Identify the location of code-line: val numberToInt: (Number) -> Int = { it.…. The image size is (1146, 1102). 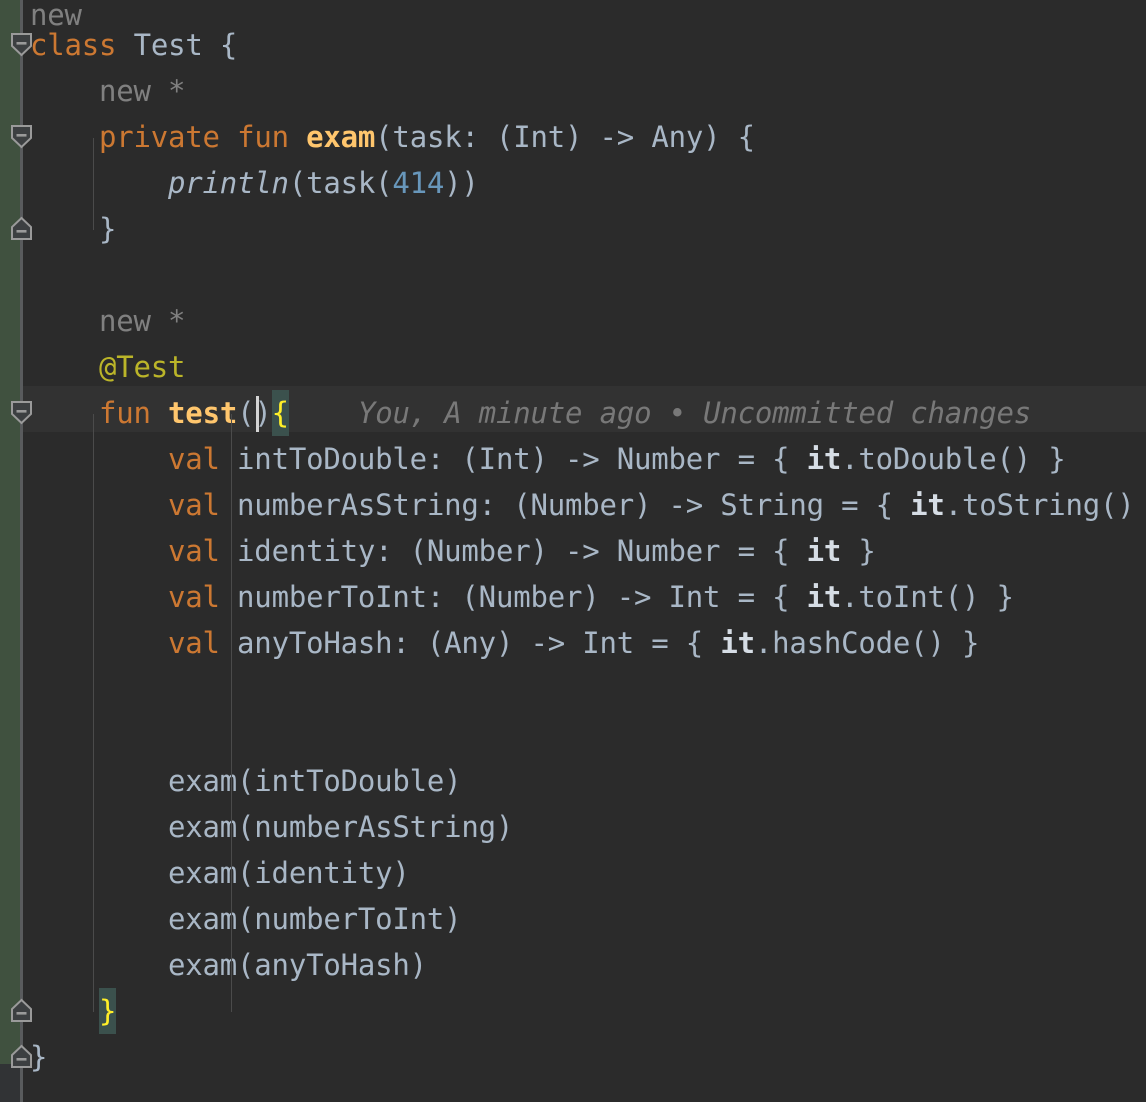
(584, 597).